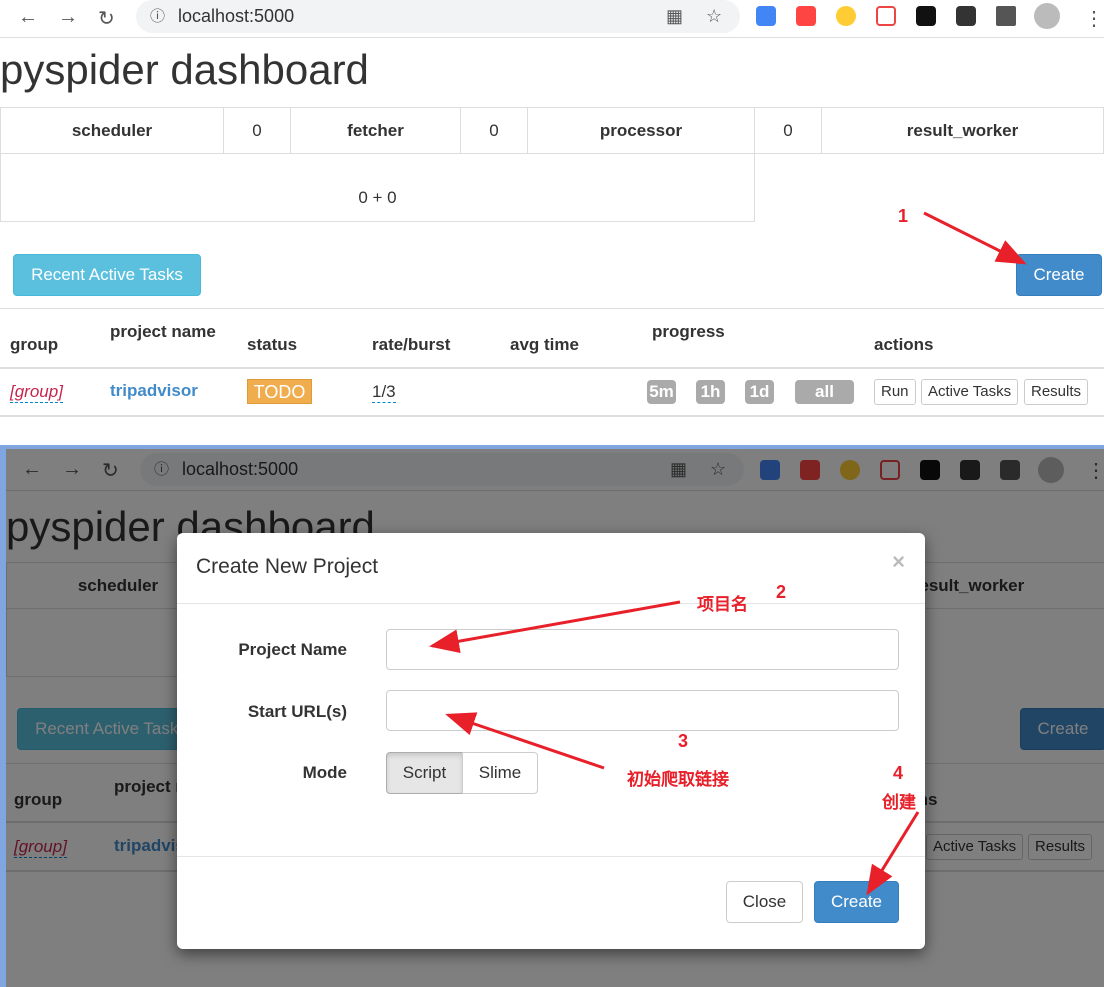  I want to click on annotation-3-text: 初始爬取链接, so click(678, 779).